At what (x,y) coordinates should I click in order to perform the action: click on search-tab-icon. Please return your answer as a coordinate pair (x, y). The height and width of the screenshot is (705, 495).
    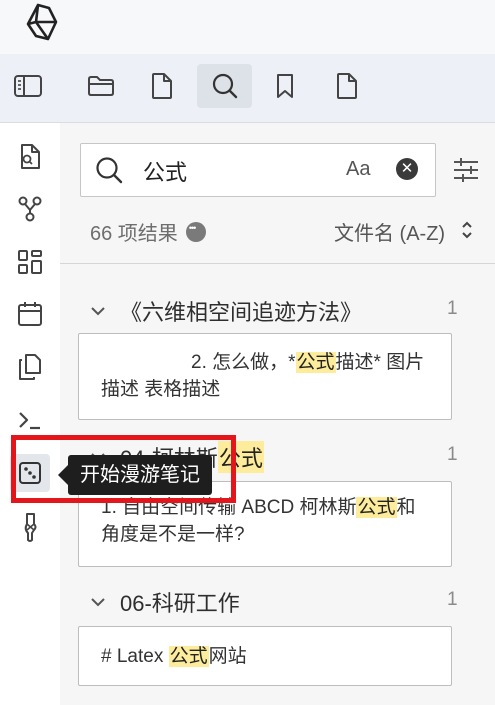
    Looking at the image, I should click on (224, 86).